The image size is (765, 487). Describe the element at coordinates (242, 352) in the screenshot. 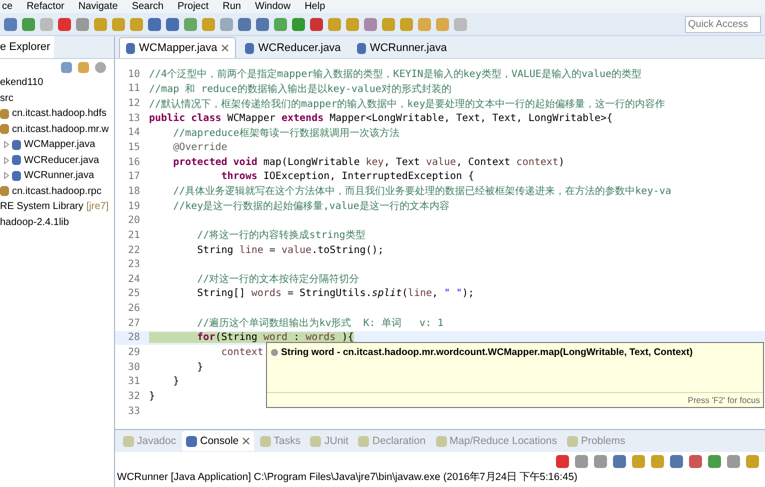

I see `code-line: context` at that location.